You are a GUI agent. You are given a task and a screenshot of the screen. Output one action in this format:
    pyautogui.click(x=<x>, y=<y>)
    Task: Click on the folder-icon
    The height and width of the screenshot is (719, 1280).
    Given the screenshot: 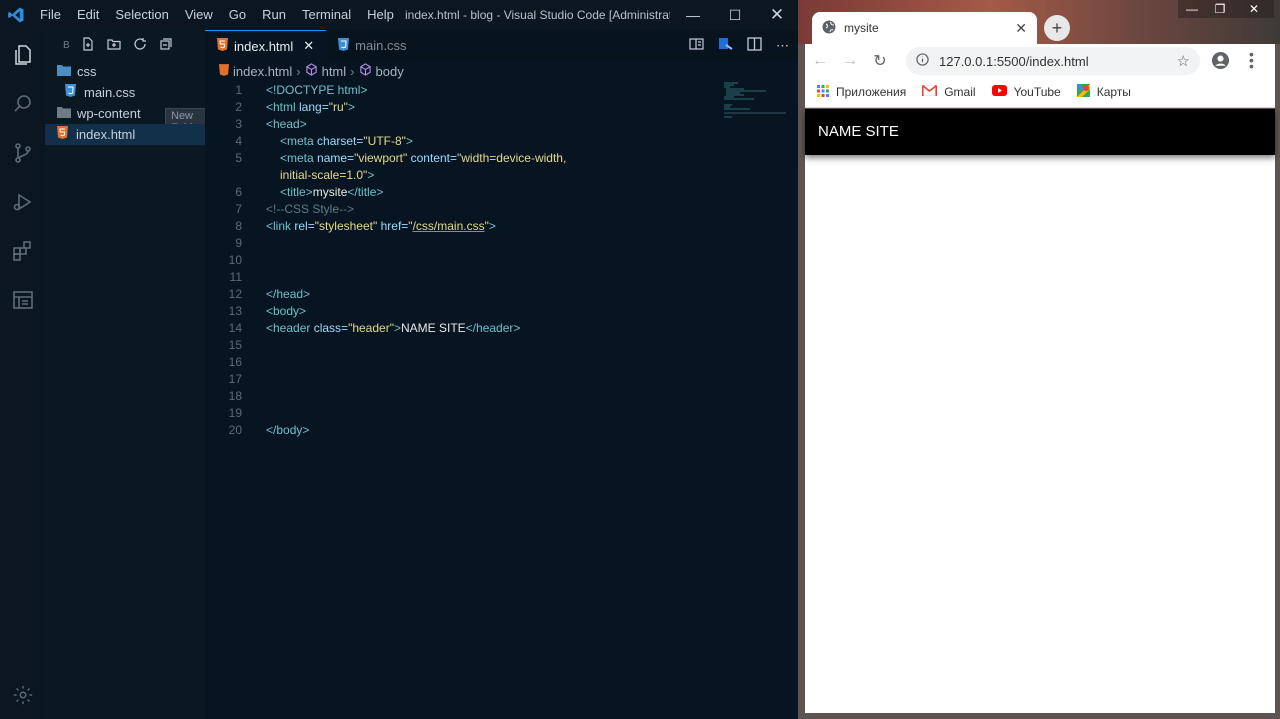 What is the action you would take?
    pyautogui.click(x=64, y=113)
    